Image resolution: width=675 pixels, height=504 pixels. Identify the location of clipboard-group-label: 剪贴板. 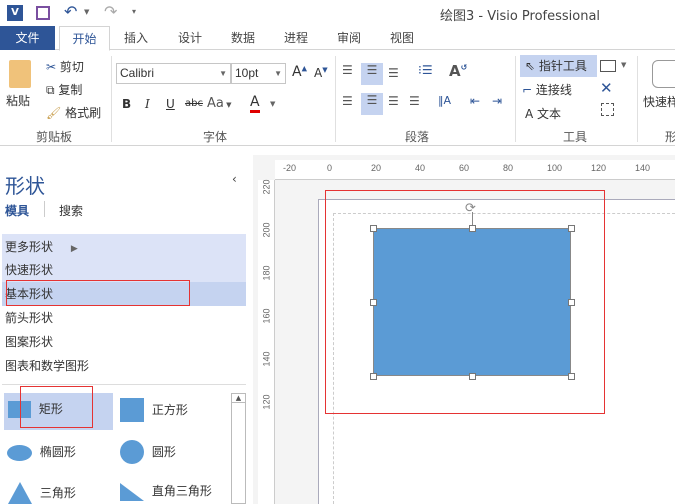
(54, 137).